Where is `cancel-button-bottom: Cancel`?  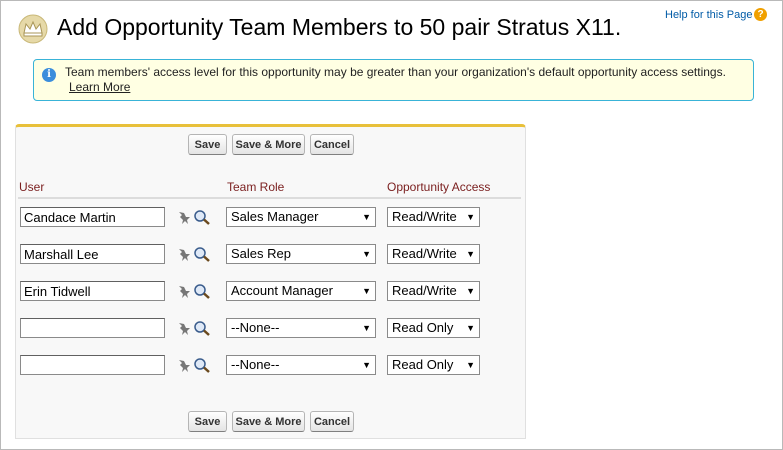
cancel-button-bottom: Cancel is located at coordinates (332, 421).